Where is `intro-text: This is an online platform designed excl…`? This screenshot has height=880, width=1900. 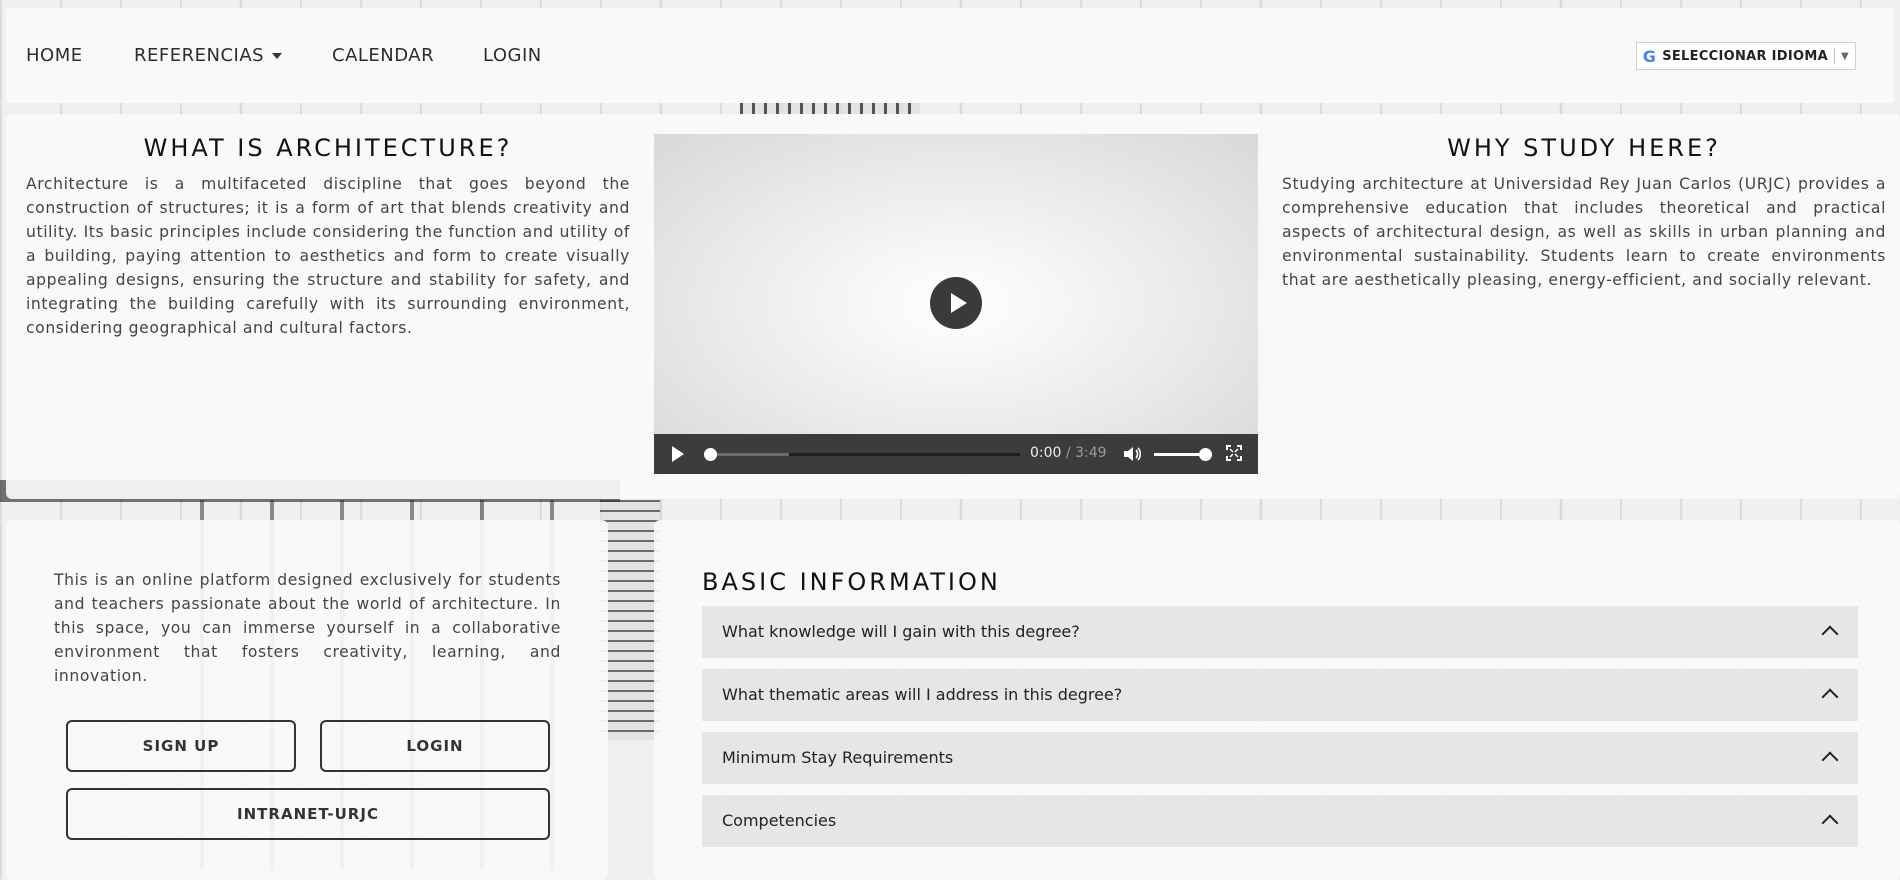
intro-text: This is an online platform designed excl… is located at coordinates (307, 628).